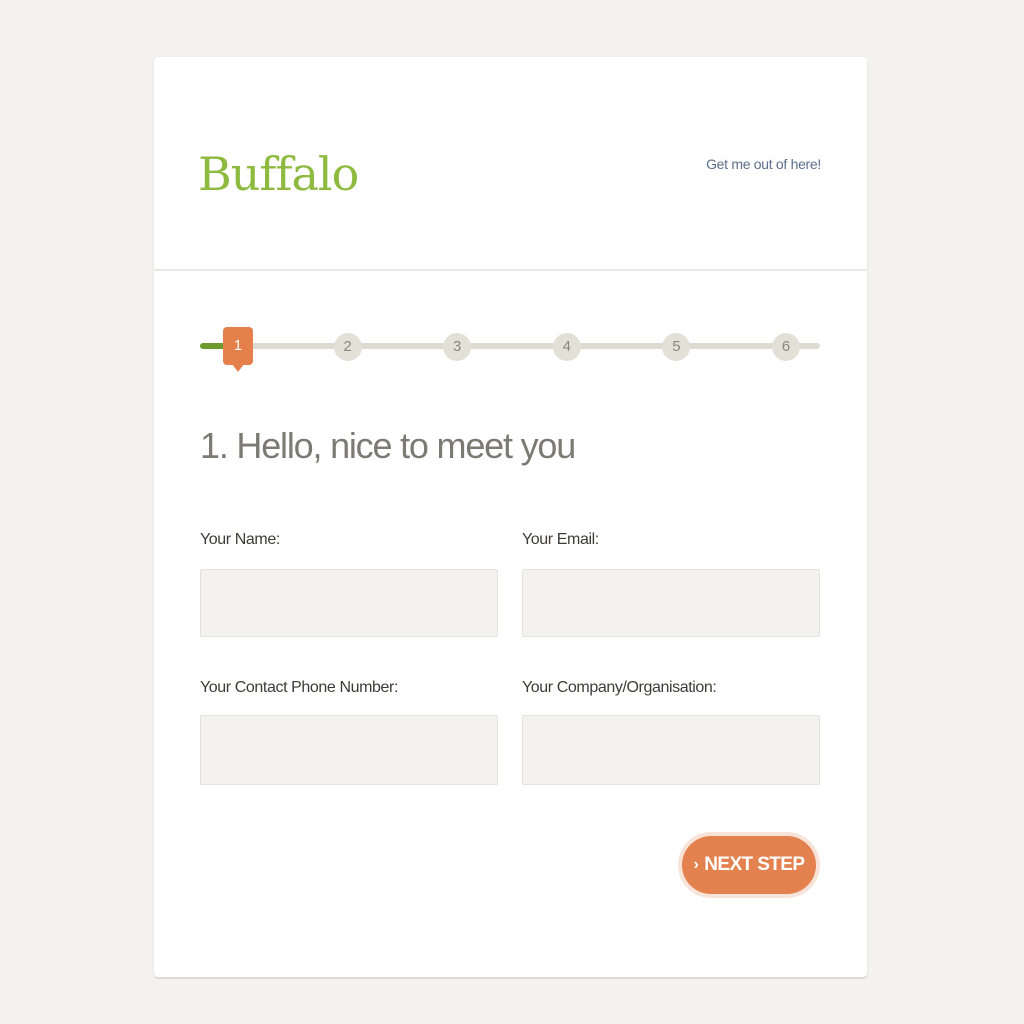 The image size is (1024, 1024). Describe the element at coordinates (278, 174) in the screenshot. I see `logo: Buffalo` at that location.